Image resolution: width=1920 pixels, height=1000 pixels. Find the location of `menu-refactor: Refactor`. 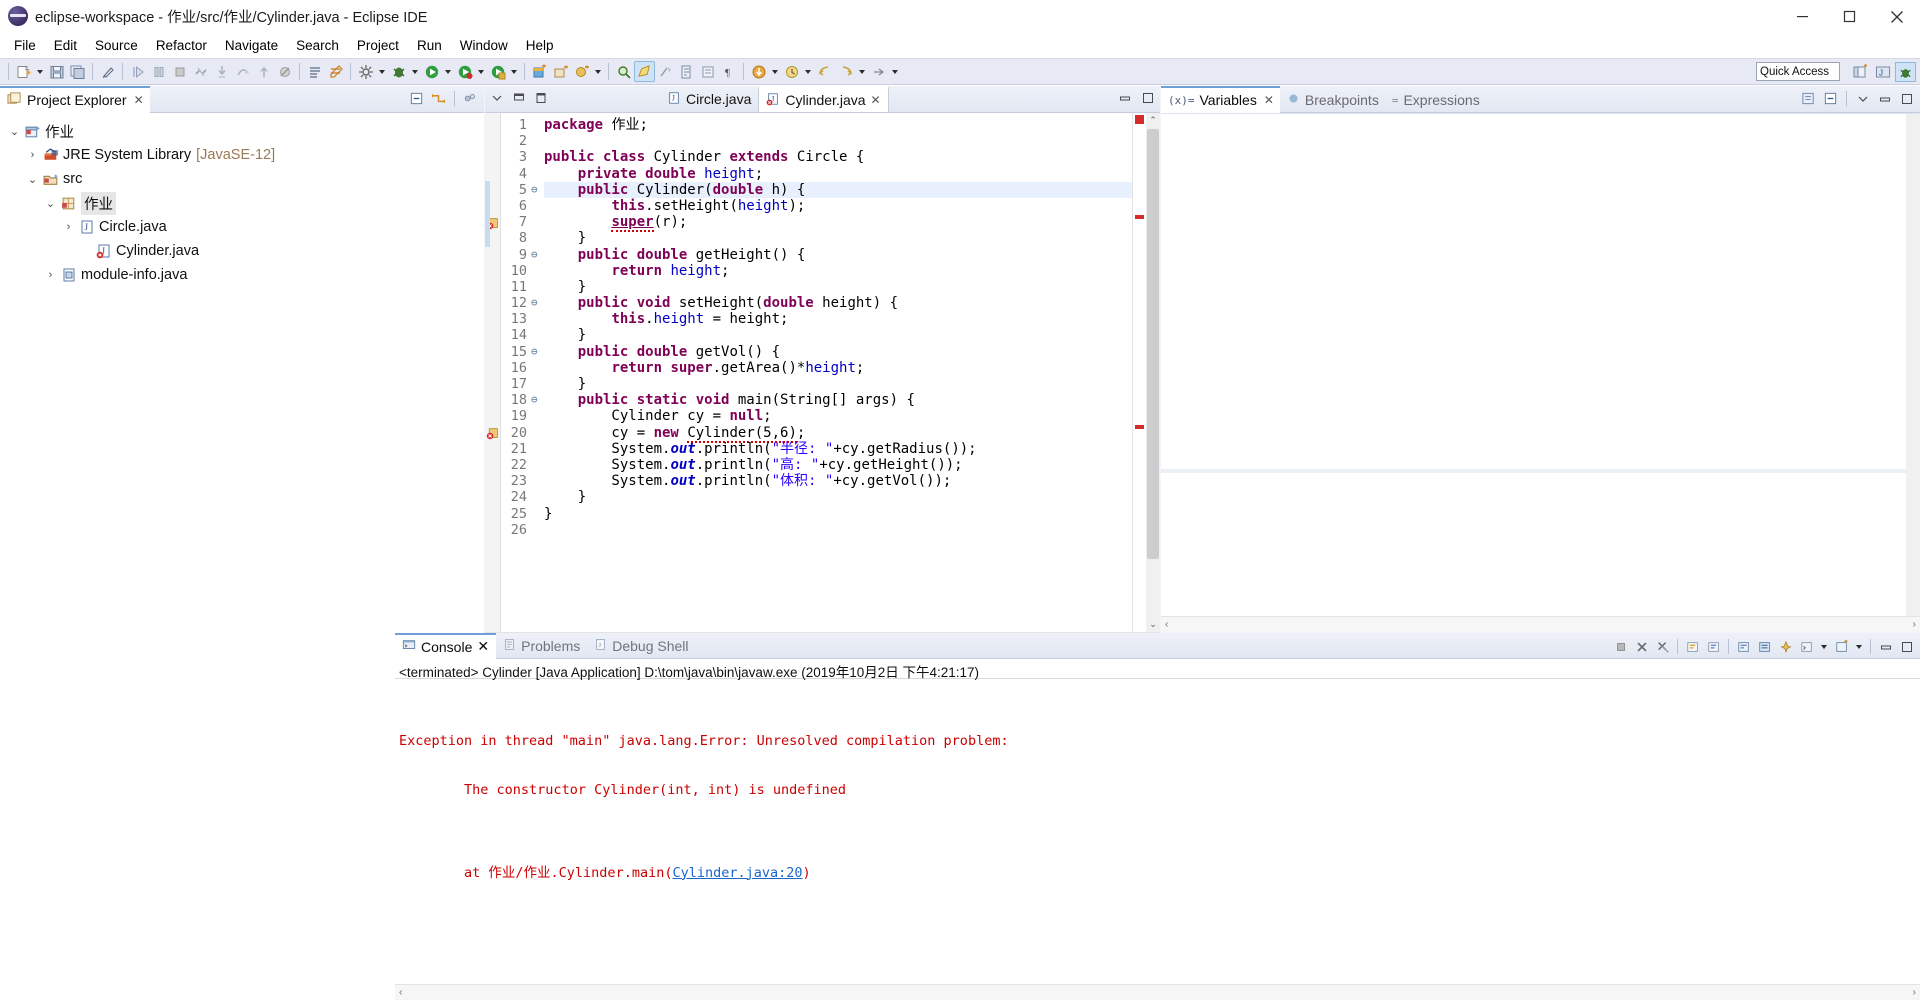

menu-refactor: Refactor is located at coordinates (181, 45).